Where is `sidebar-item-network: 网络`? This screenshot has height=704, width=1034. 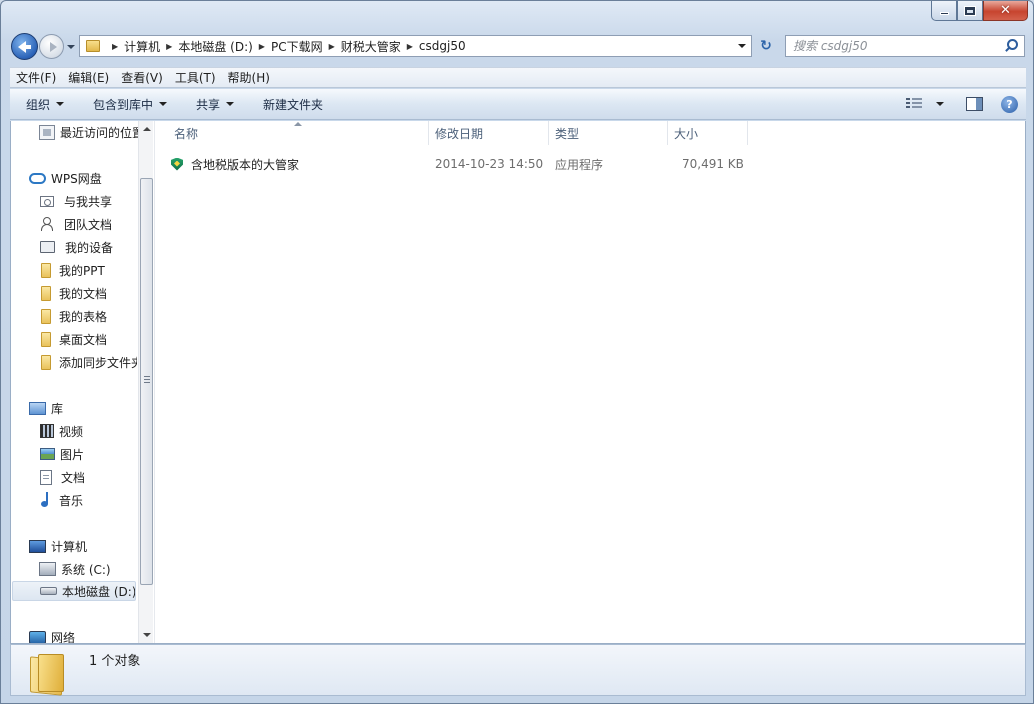
sidebar-item-network: 网络 is located at coordinates (91, 635).